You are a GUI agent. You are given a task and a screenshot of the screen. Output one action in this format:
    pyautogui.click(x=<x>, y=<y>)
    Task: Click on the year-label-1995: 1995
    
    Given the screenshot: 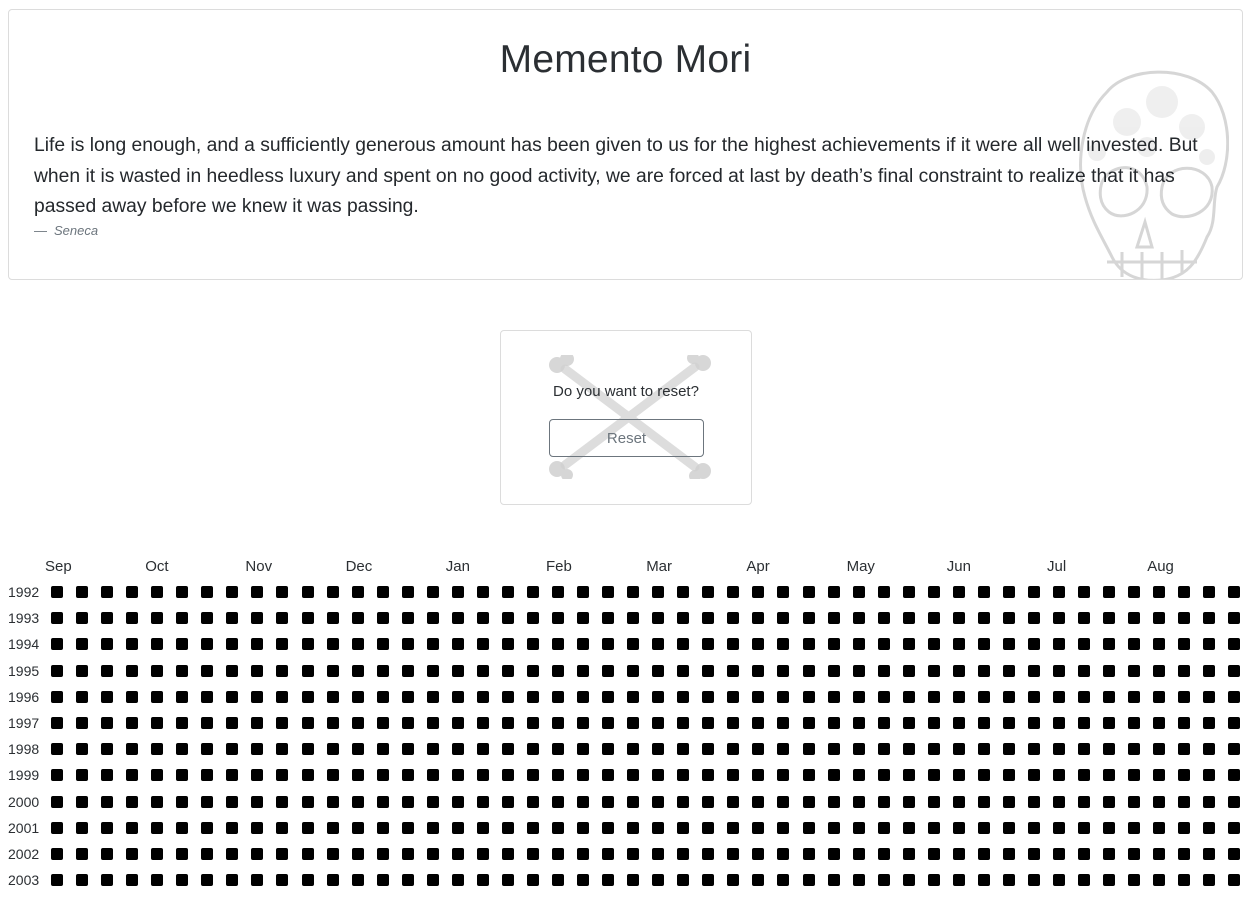 What is the action you would take?
    pyautogui.click(x=24, y=670)
    